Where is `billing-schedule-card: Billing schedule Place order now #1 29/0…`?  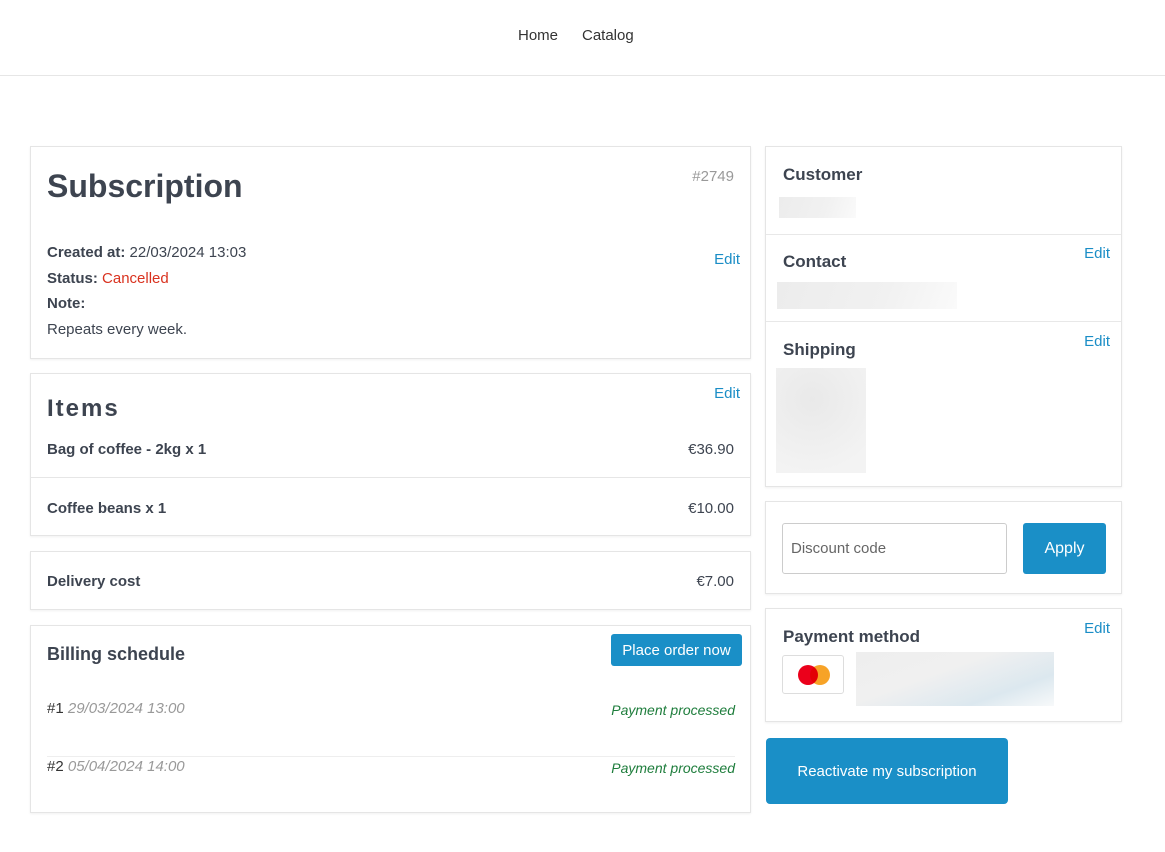 billing-schedule-card: Billing schedule Place order now #1 29/0… is located at coordinates (390, 719).